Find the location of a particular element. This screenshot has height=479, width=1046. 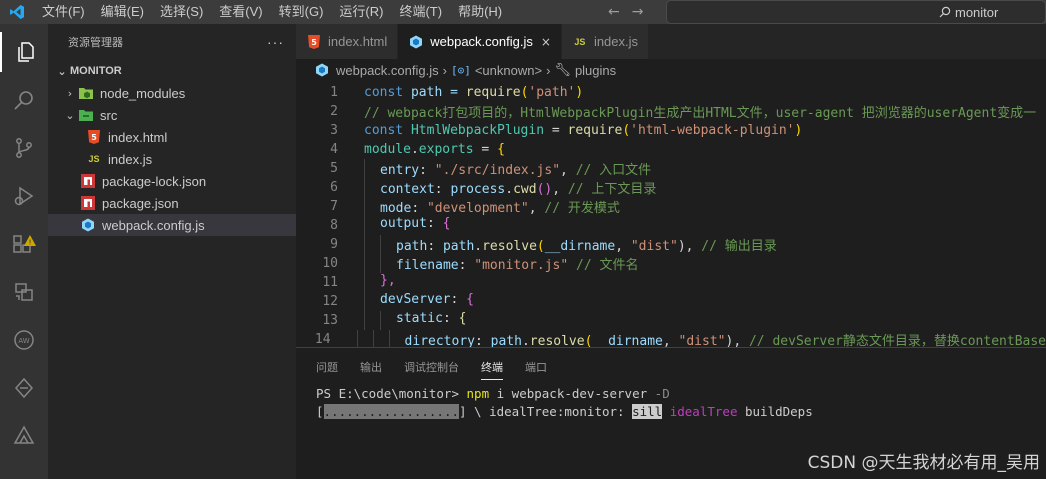

tree-item-label: src is located at coordinates (109, 115).